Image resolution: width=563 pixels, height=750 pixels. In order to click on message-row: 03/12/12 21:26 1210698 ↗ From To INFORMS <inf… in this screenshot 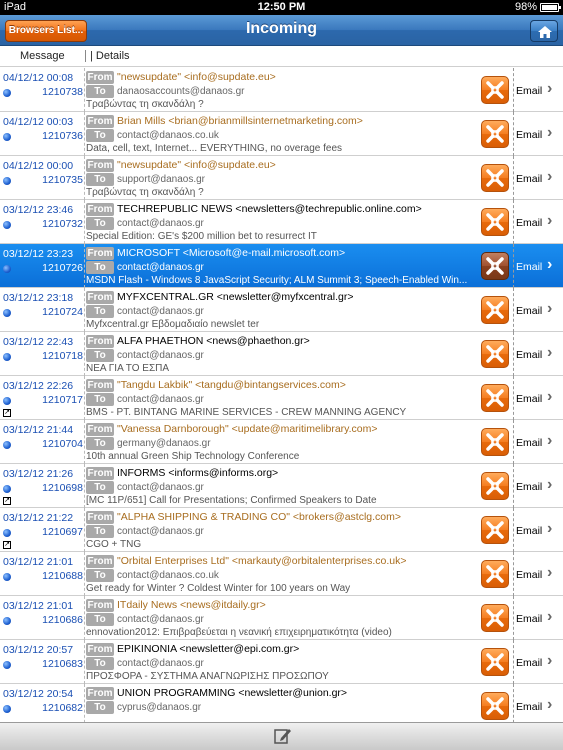, I will do `click(281, 486)`.